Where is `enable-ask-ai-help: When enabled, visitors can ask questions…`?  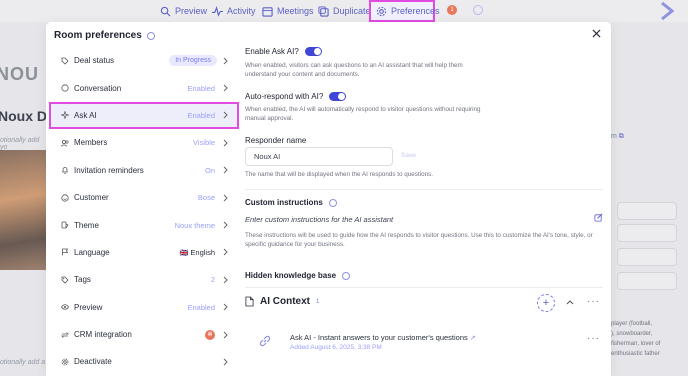 enable-ask-ai-help: When enabled, visitors can ask questions… is located at coordinates (354, 70).